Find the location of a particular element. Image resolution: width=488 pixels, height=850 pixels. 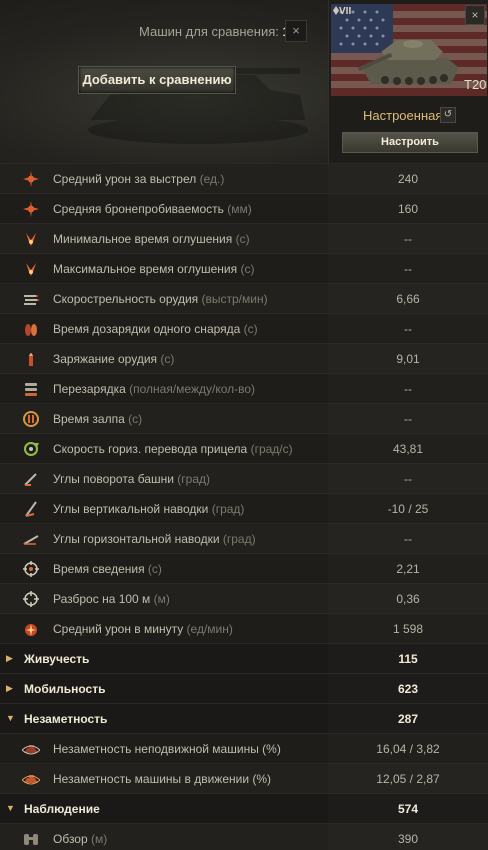

stat-row: Минимальное время оглушения (с) -- is located at coordinates (244, 238).